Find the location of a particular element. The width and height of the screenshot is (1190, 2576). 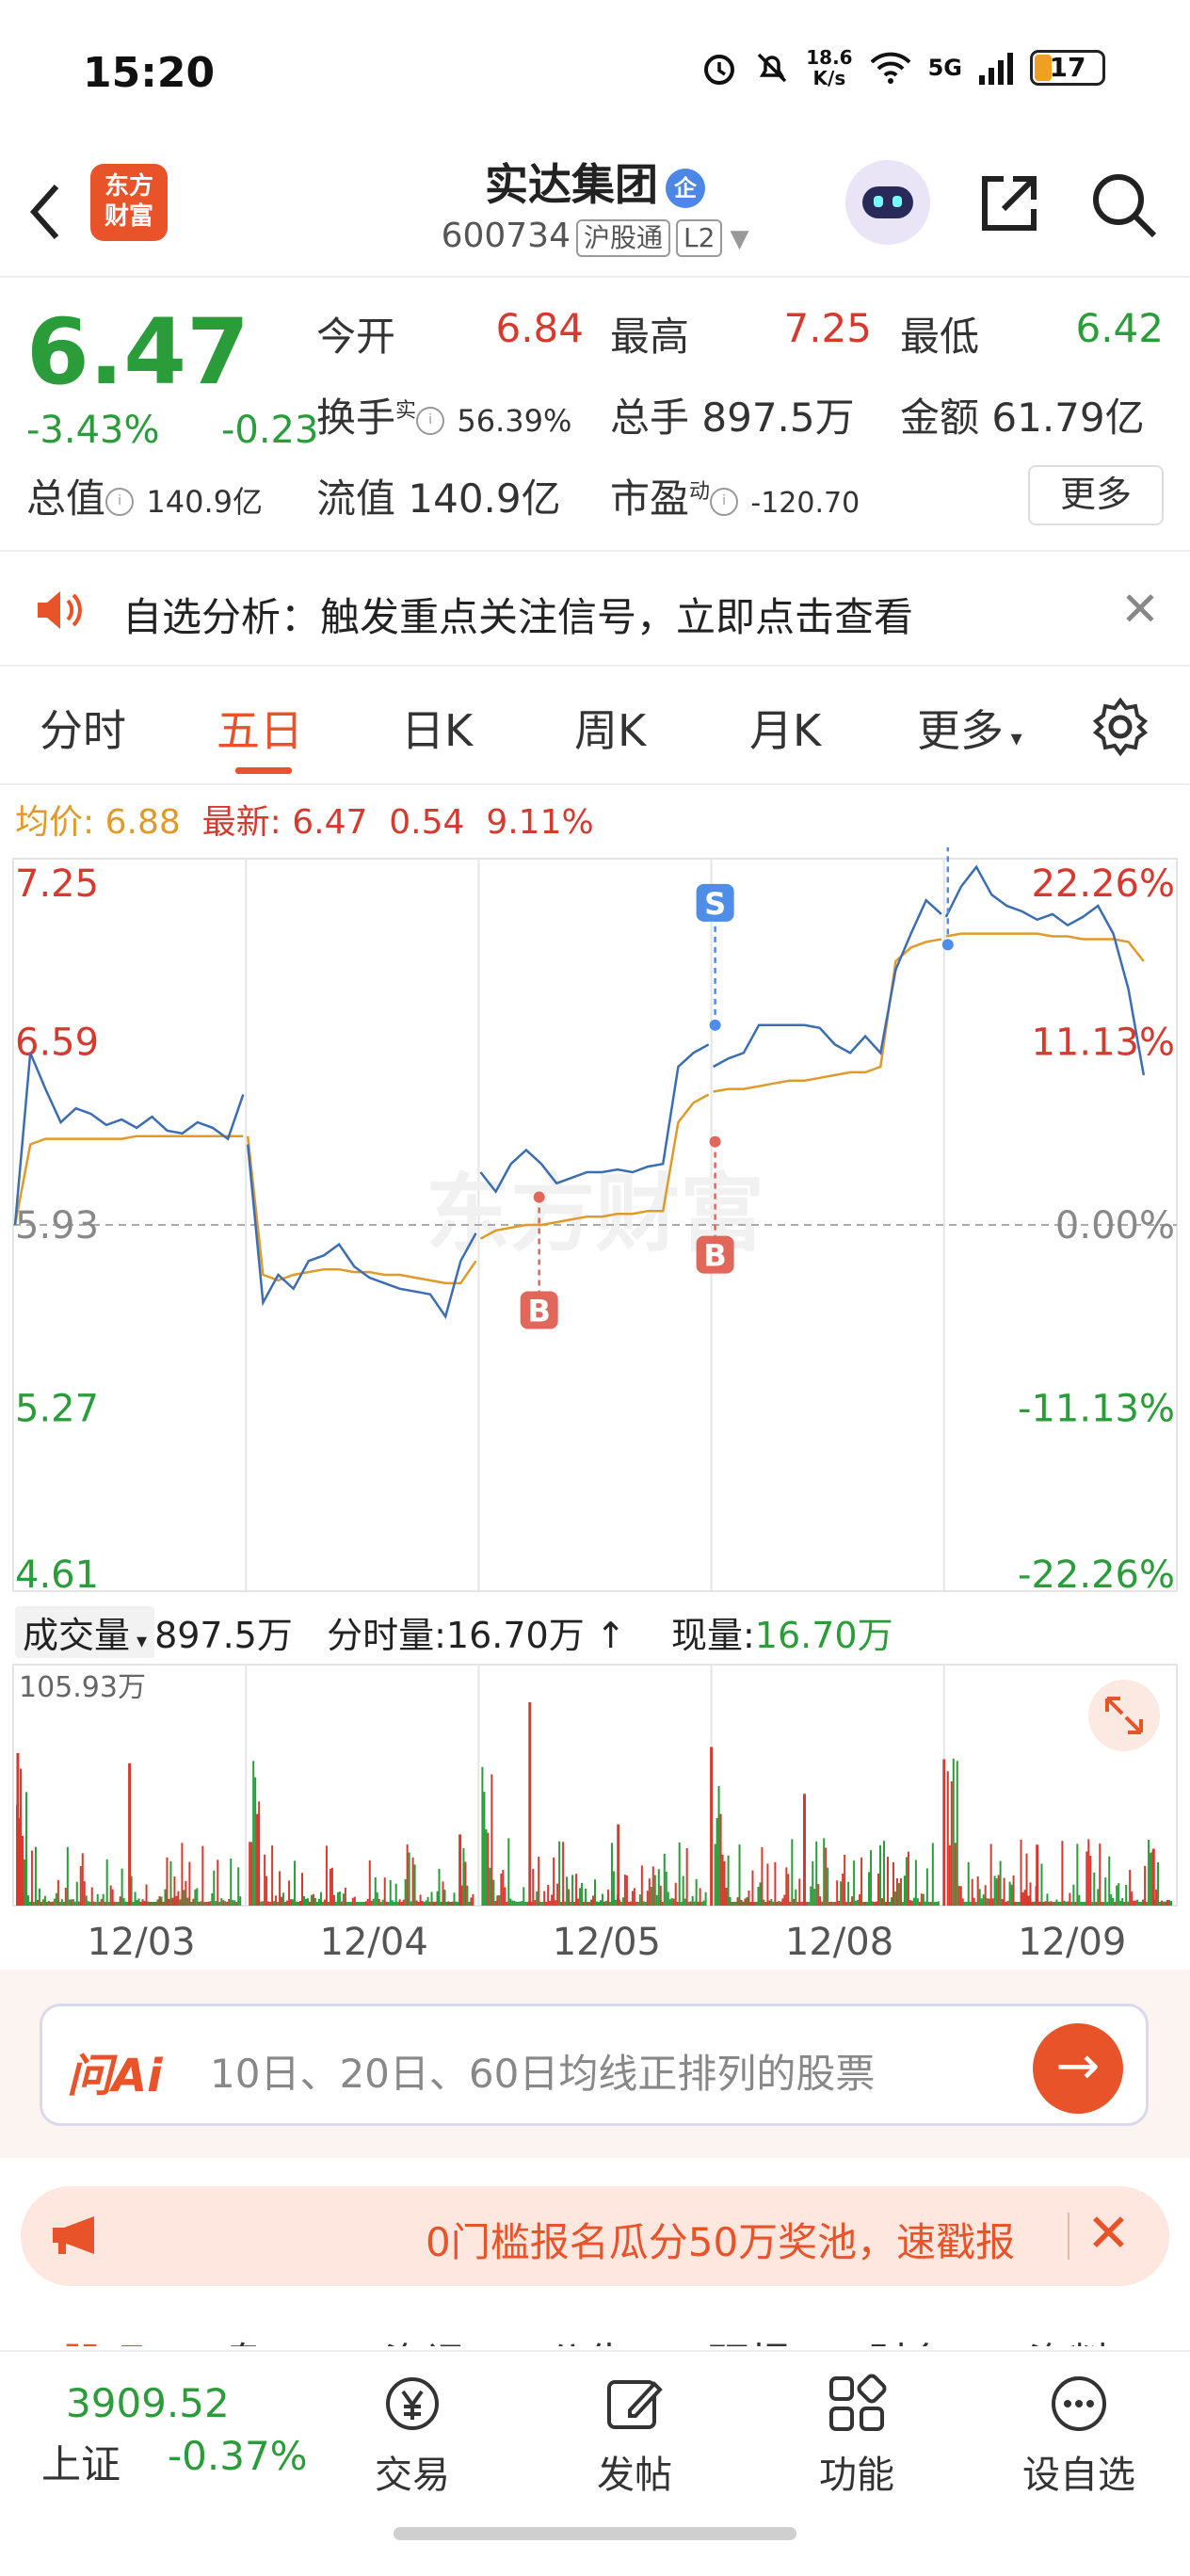

y-tick-right: 0.00% is located at coordinates (1115, 1226).